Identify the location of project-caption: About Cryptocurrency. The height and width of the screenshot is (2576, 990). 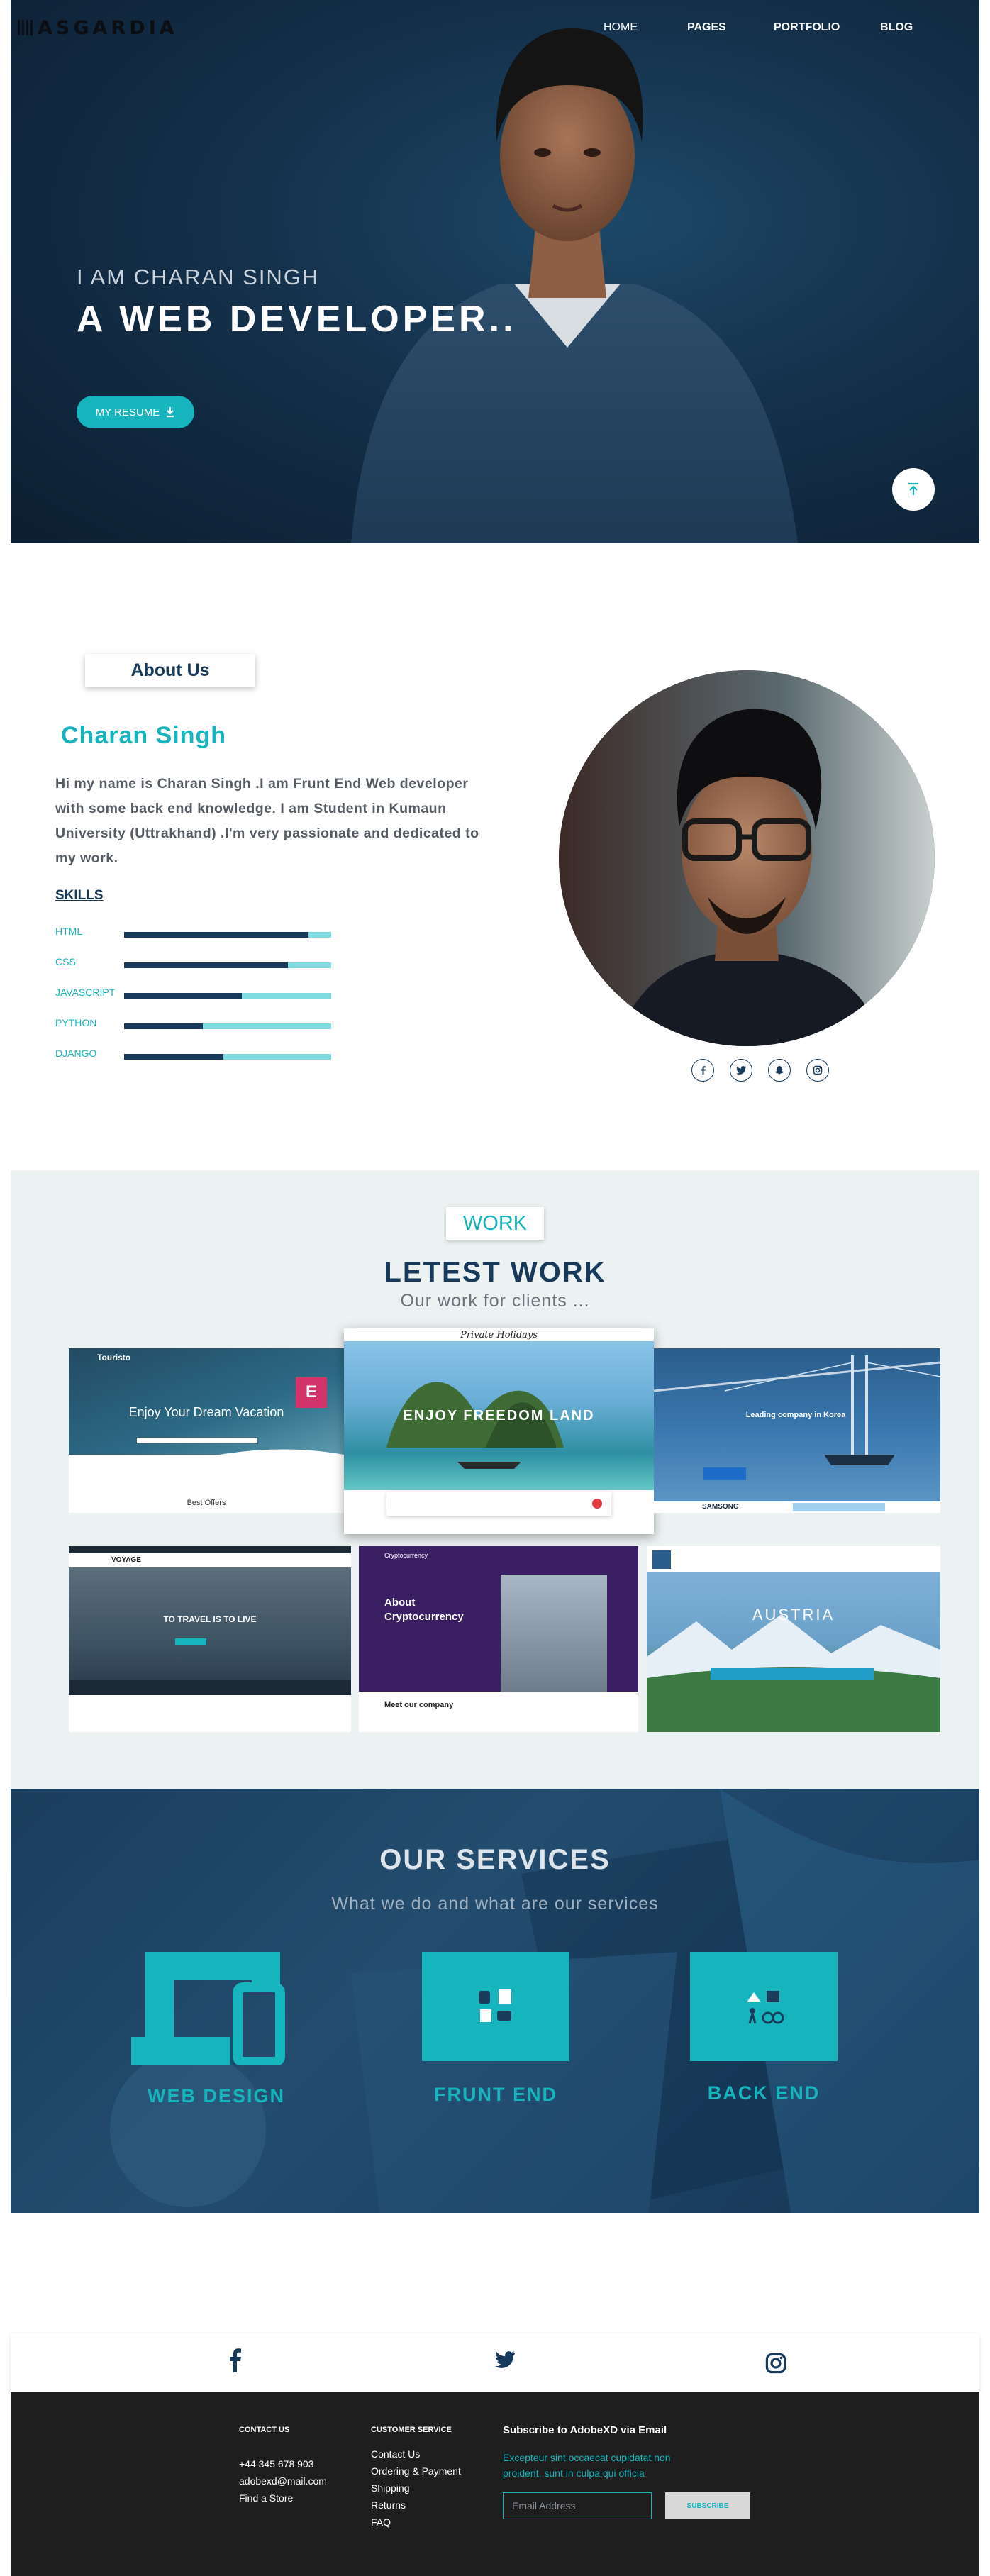
(424, 1610).